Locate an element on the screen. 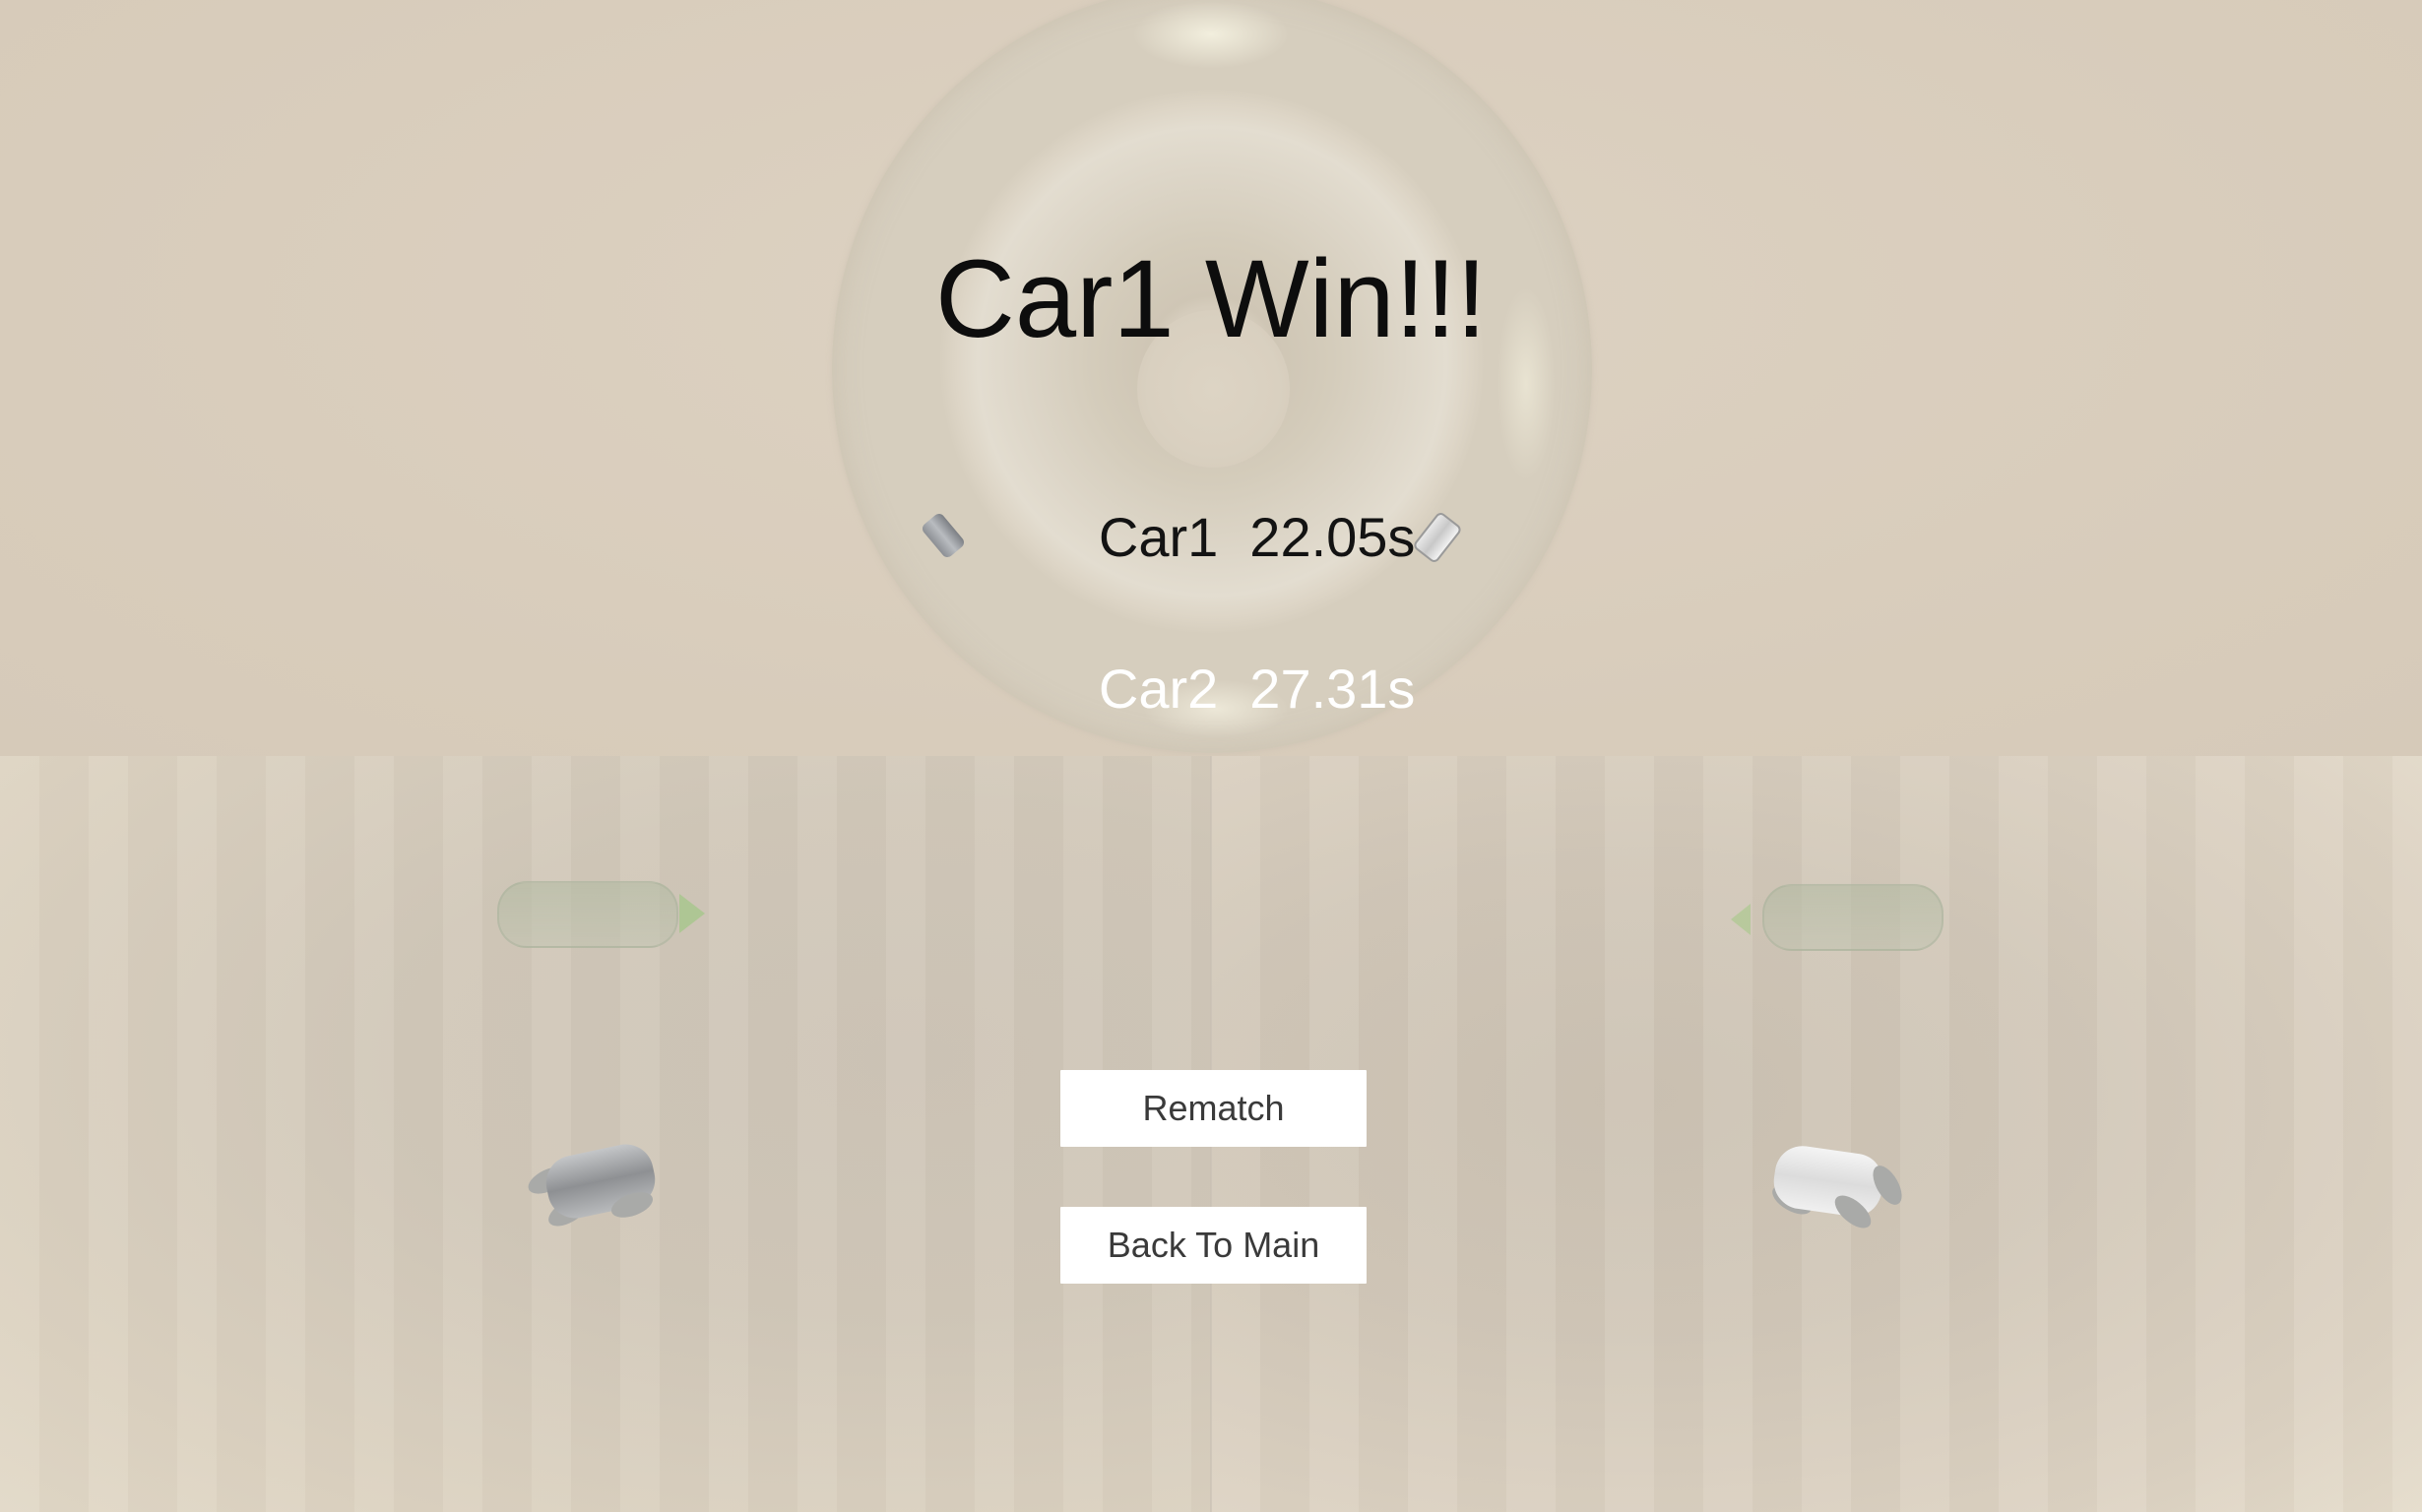 The image size is (2422, 1512). car1-time-row: Car1 22.05s is located at coordinates (1211, 537).